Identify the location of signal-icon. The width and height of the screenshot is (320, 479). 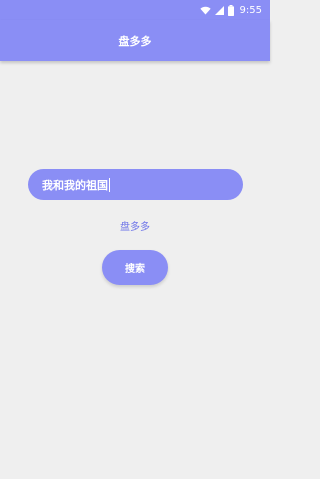
(219, 10).